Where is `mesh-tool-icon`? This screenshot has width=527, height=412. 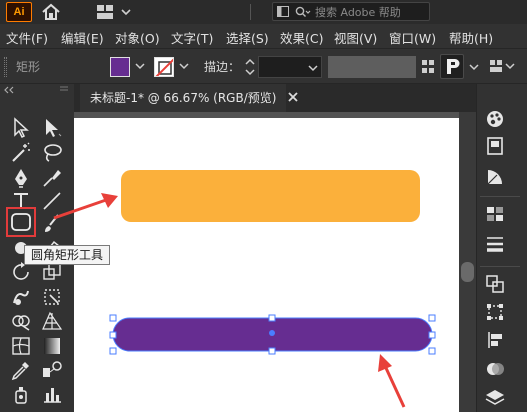
mesh-tool-icon is located at coordinates (21, 346).